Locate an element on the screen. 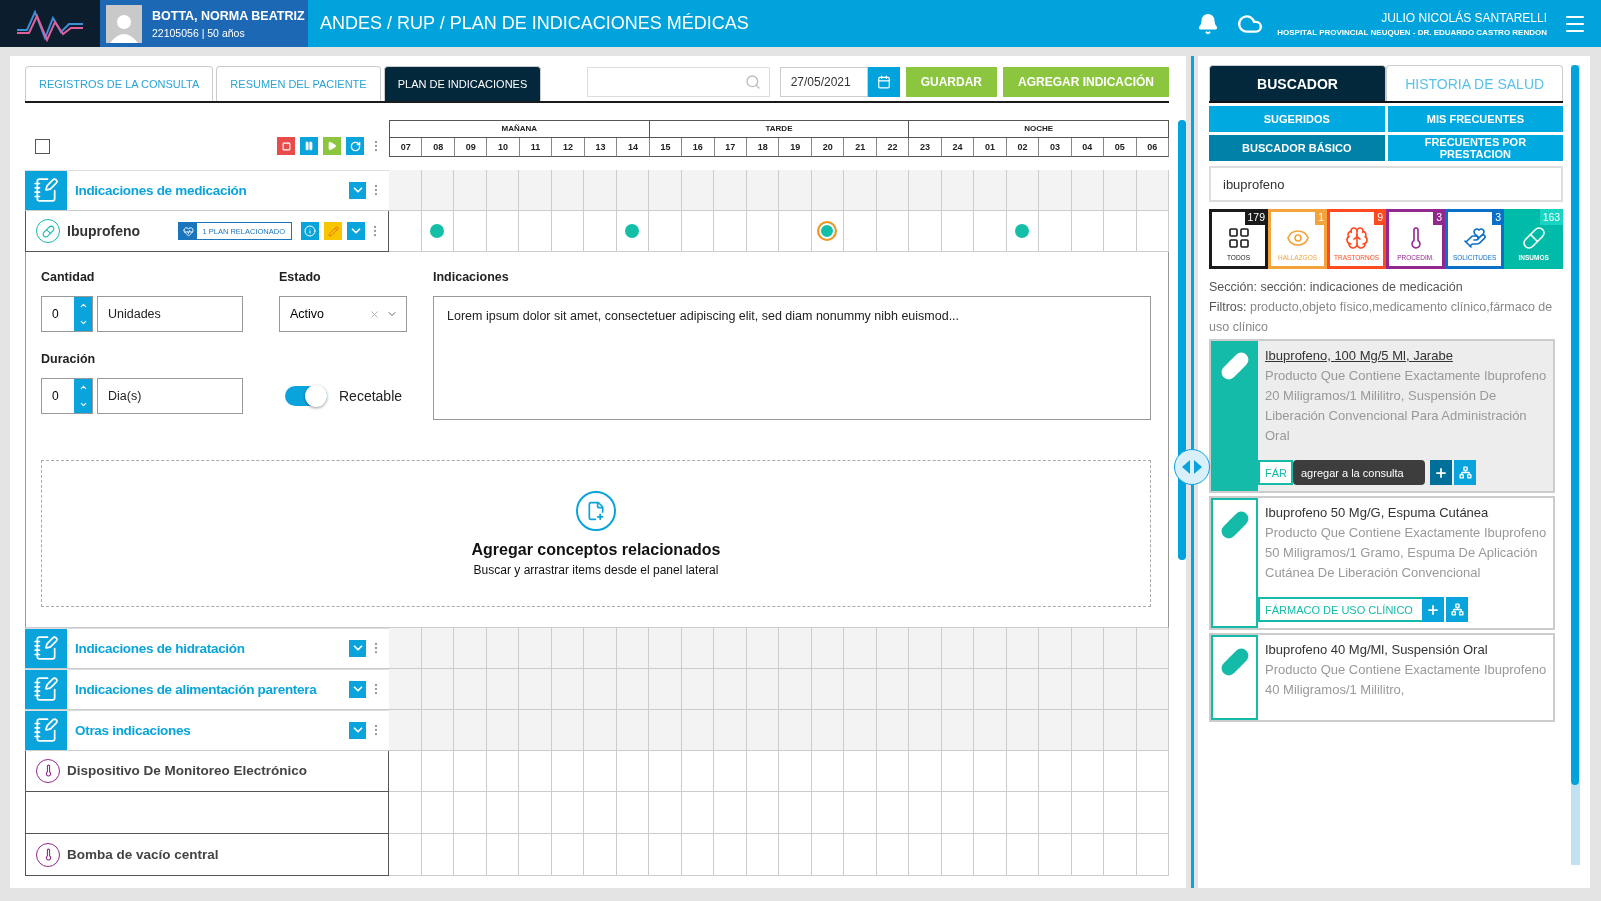  drop-zone: Agregar conceptos relacionados Buscar y arrastrar items desde el panel lateral is located at coordinates (596, 534).